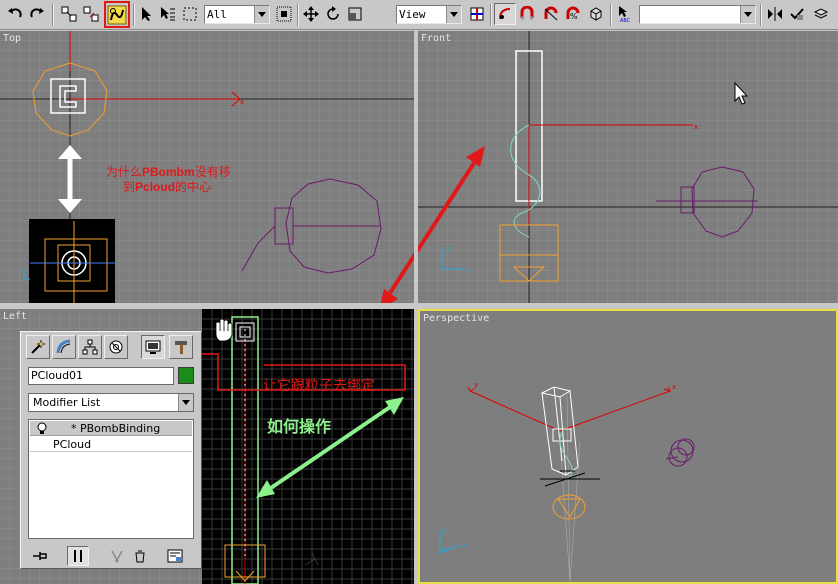 The width and height of the screenshot is (838, 584). I want to click on select-and-move-button, so click(311, 14).